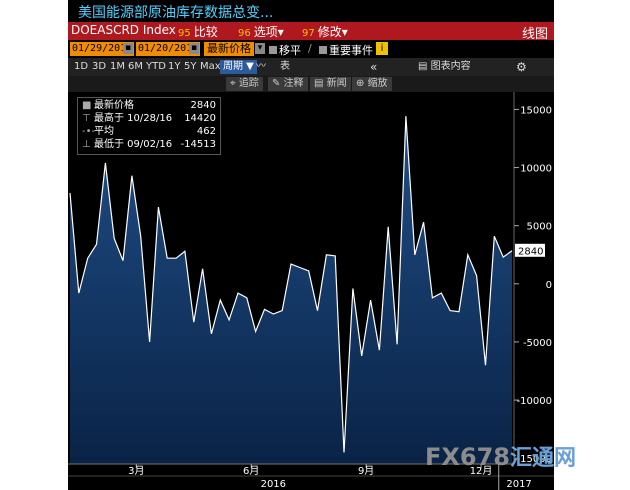 This screenshot has width=630, height=490. Describe the element at coordinates (260, 48) in the screenshot. I see `dropdown-icon: ▾` at that location.